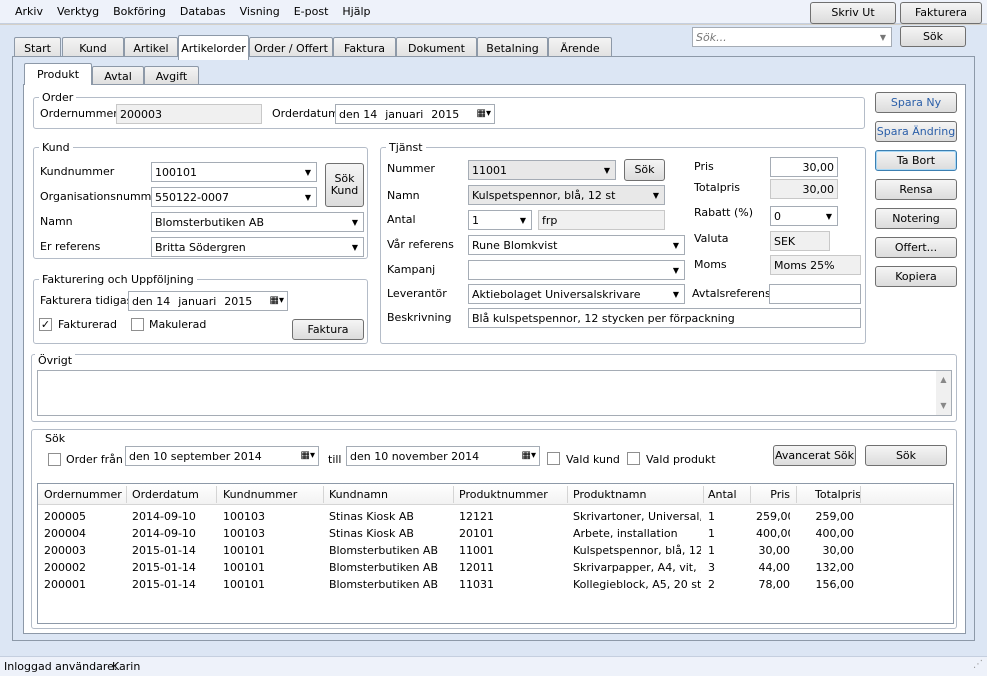 The height and width of the screenshot is (676, 987). What do you see at coordinates (633, 458) in the screenshot?
I see `selected-product-checkbox` at bounding box center [633, 458].